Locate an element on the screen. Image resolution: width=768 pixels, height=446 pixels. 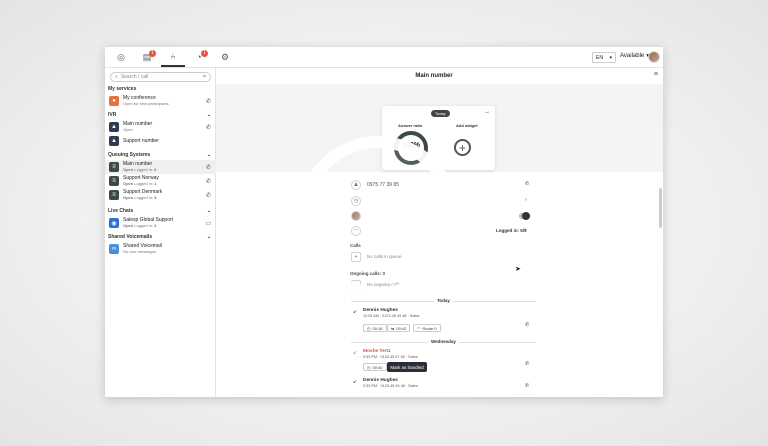
gear-icon: ⚙ is located at coordinates (225, 57).